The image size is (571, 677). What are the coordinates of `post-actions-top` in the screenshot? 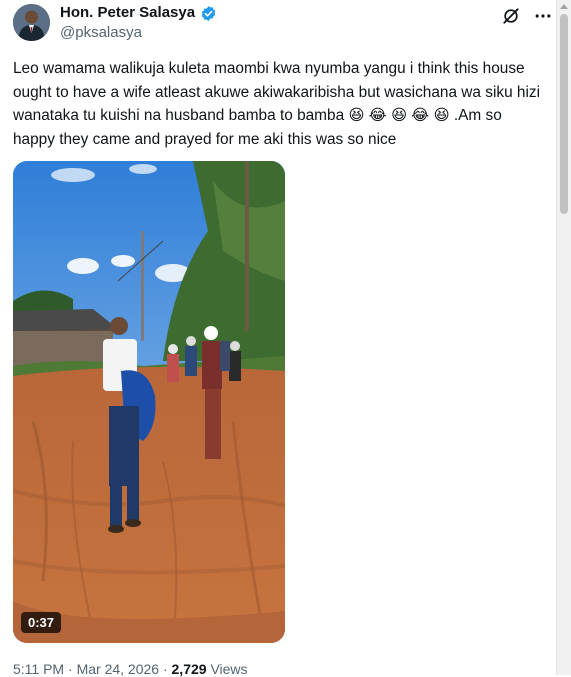 It's located at (527, 16).